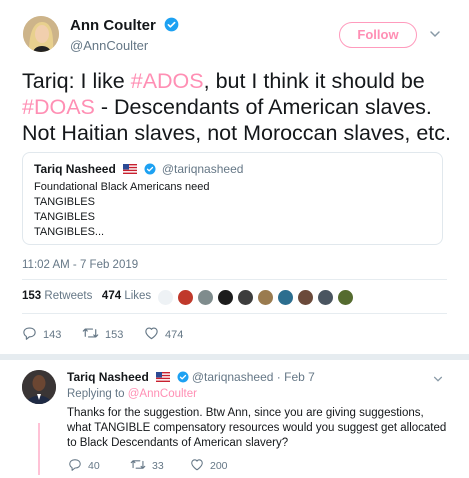 The image size is (469, 478). What do you see at coordinates (219, 466) in the screenshot?
I see `reply-like-count: 200` at bounding box center [219, 466].